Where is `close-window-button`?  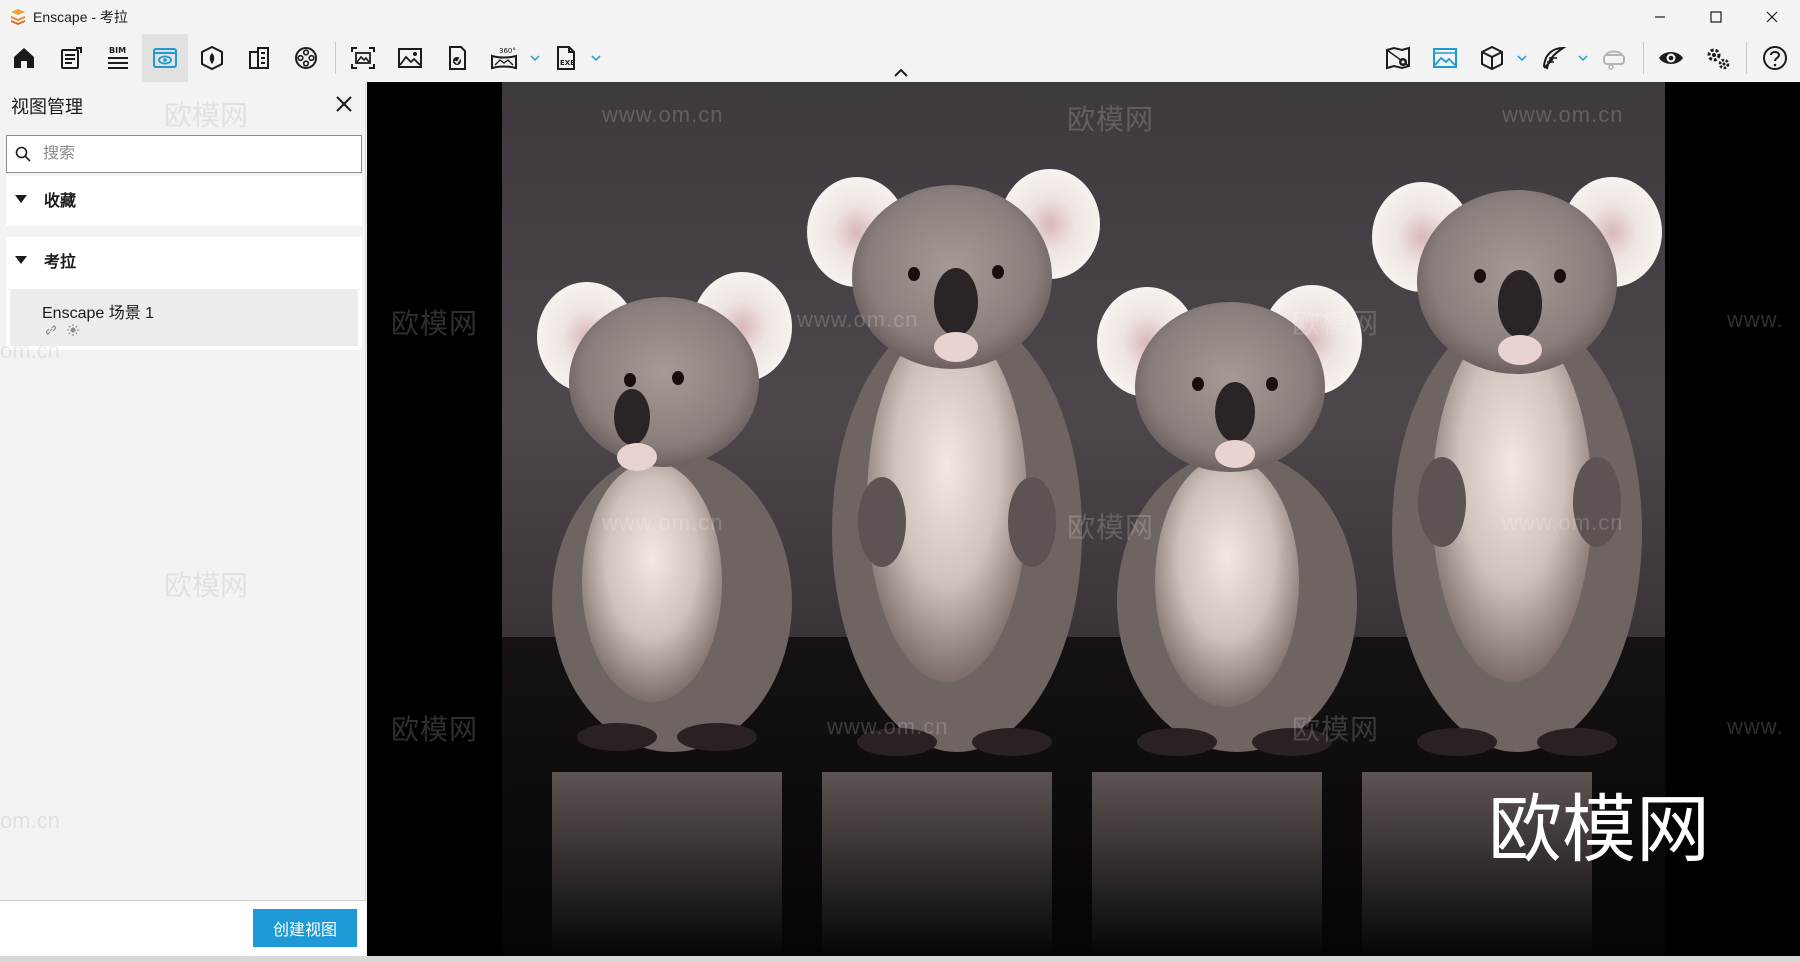 close-window-button is located at coordinates (1772, 17).